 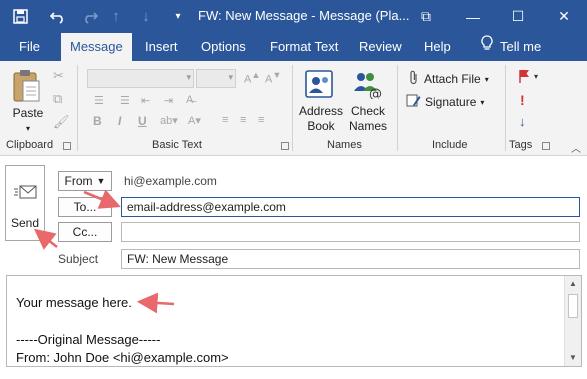 I want to click on align-left-icon: ≡, so click(x=225, y=120).